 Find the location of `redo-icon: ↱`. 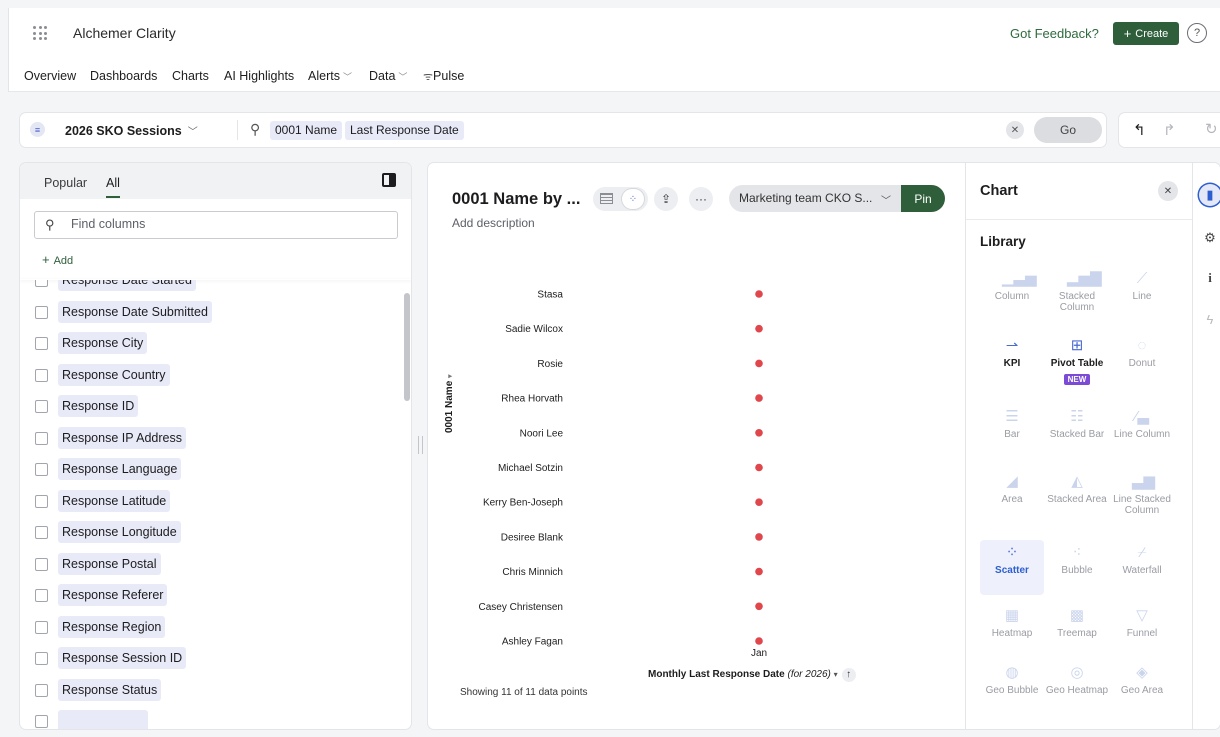

redo-icon: ↱ is located at coordinates (1169, 130).